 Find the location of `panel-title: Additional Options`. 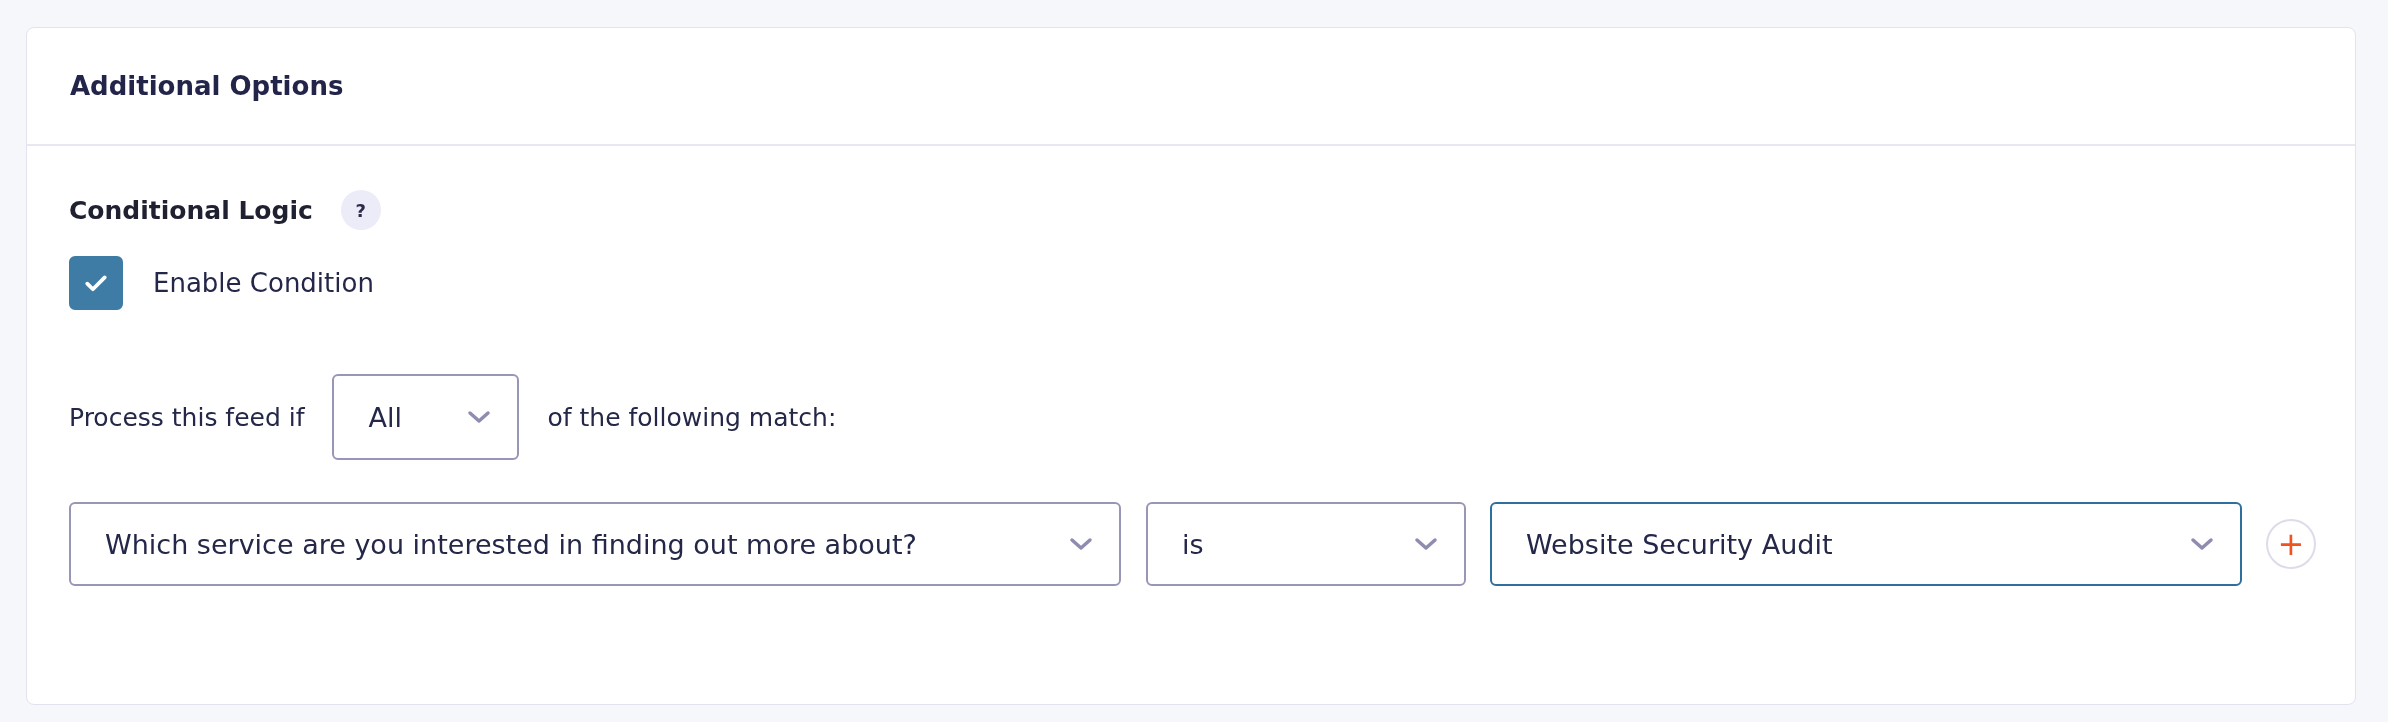

panel-title: Additional Options is located at coordinates (207, 86).